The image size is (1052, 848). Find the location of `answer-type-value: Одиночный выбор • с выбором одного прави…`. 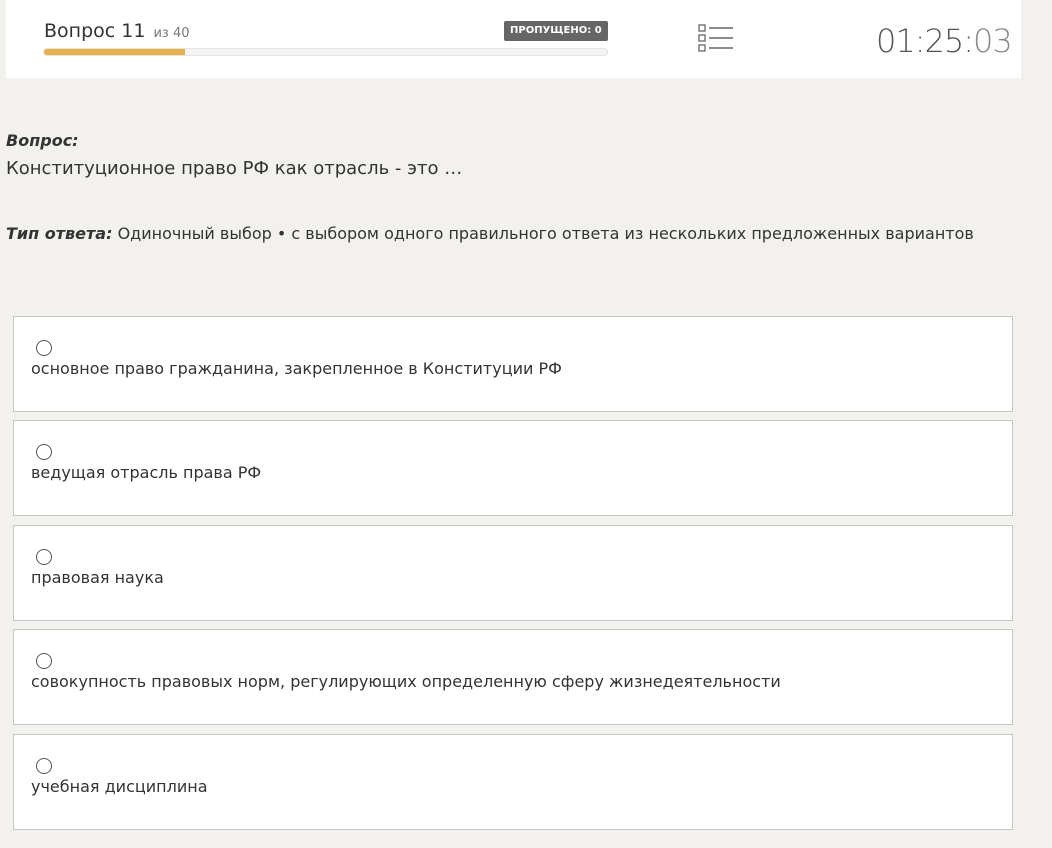

answer-type-value: Одиночный выбор • с выбором одного прави… is located at coordinates (545, 233).